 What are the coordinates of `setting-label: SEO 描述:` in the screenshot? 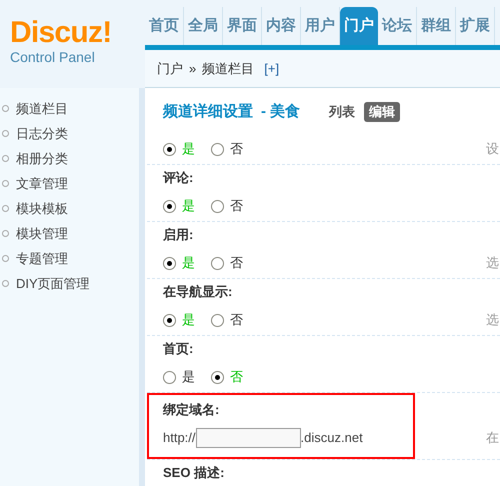 It's located at (194, 473).